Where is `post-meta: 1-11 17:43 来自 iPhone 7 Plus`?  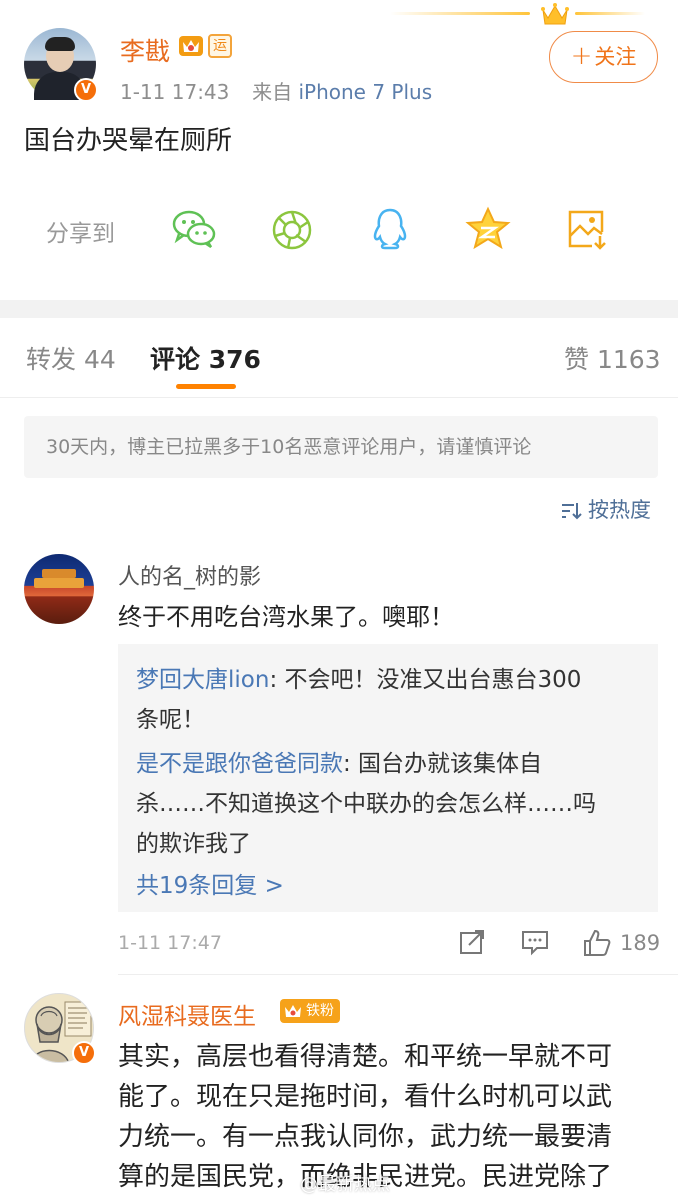 post-meta: 1-11 17:43 来自 iPhone 7 Plus is located at coordinates (276, 90).